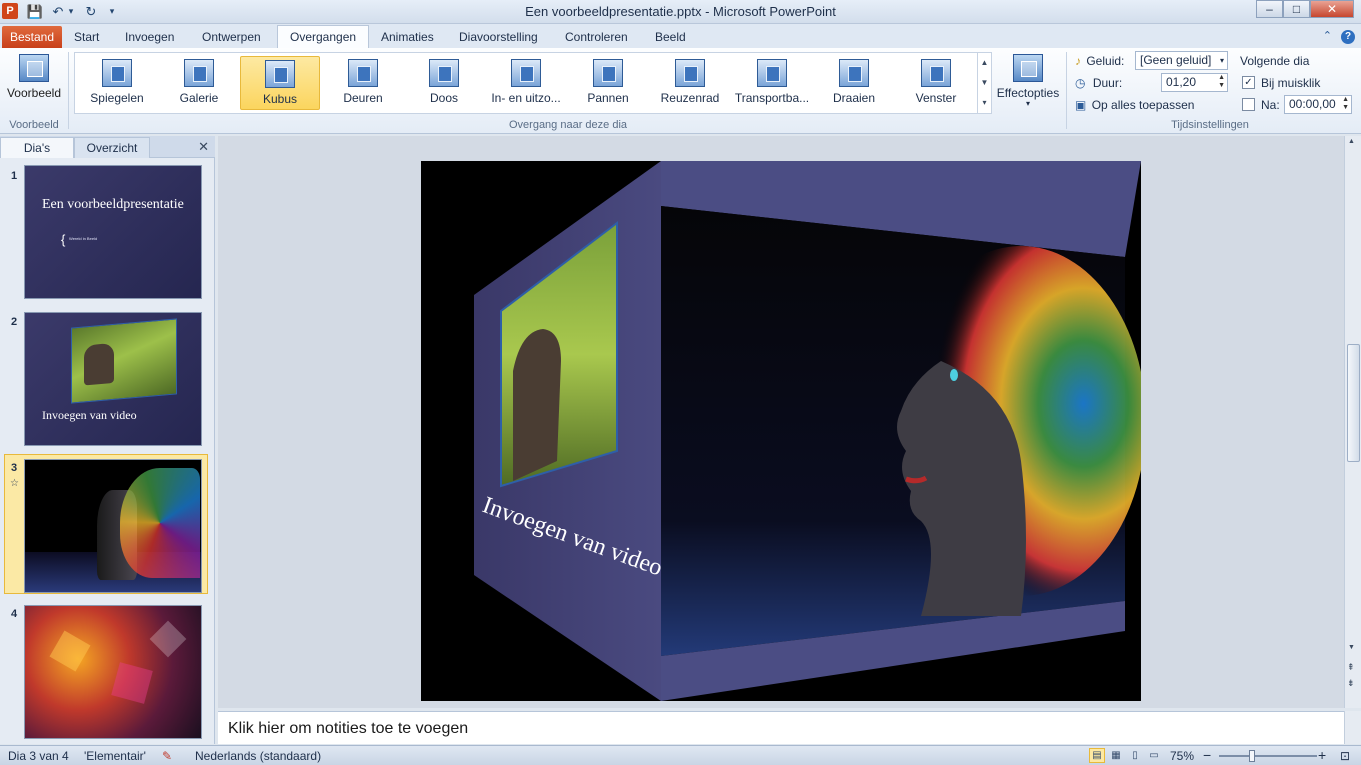 The width and height of the screenshot is (1361, 765). What do you see at coordinates (1207, 755) in the screenshot?
I see `zoom-out-icon: −` at bounding box center [1207, 755].